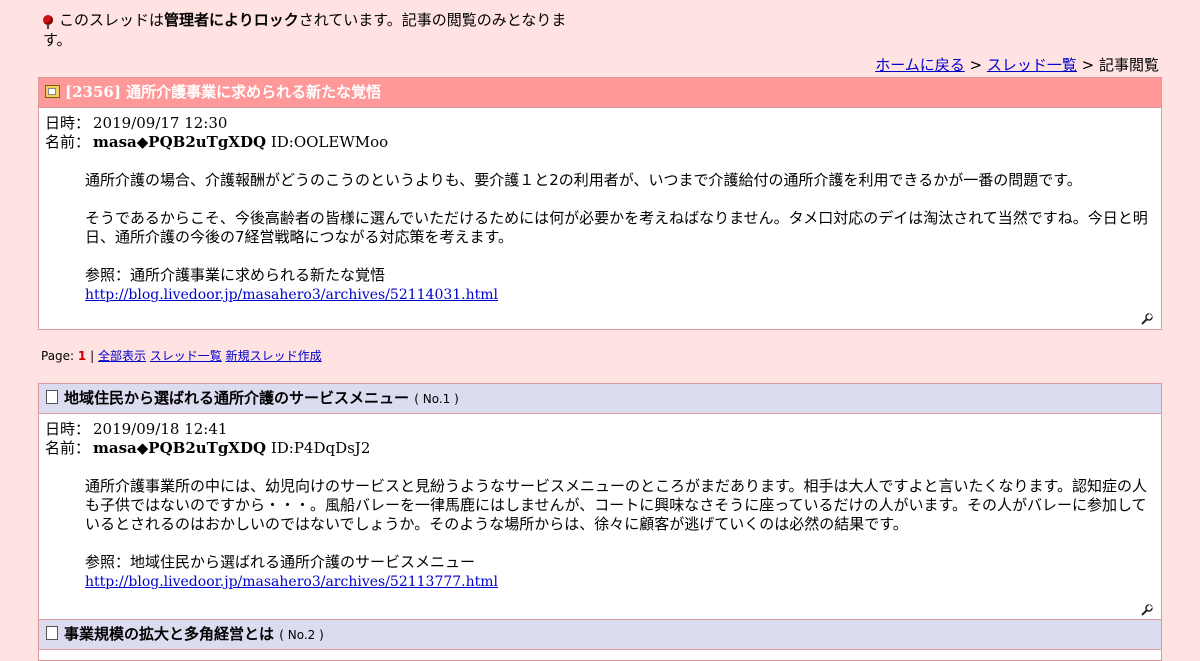 This screenshot has height=661, width=1200. I want to click on author-id: ID:OOLEWMoo, so click(329, 142).